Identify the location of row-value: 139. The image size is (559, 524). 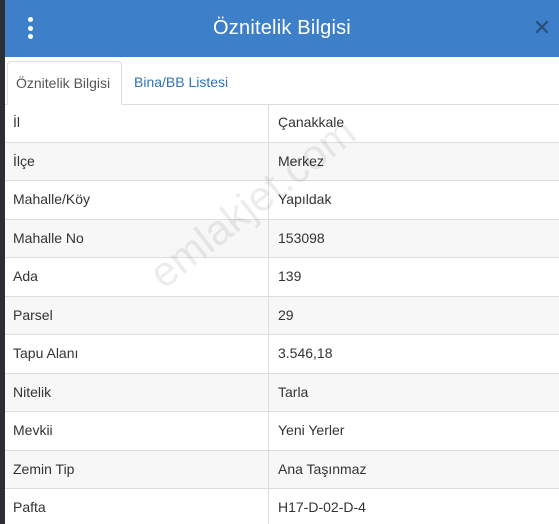
(290, 276).